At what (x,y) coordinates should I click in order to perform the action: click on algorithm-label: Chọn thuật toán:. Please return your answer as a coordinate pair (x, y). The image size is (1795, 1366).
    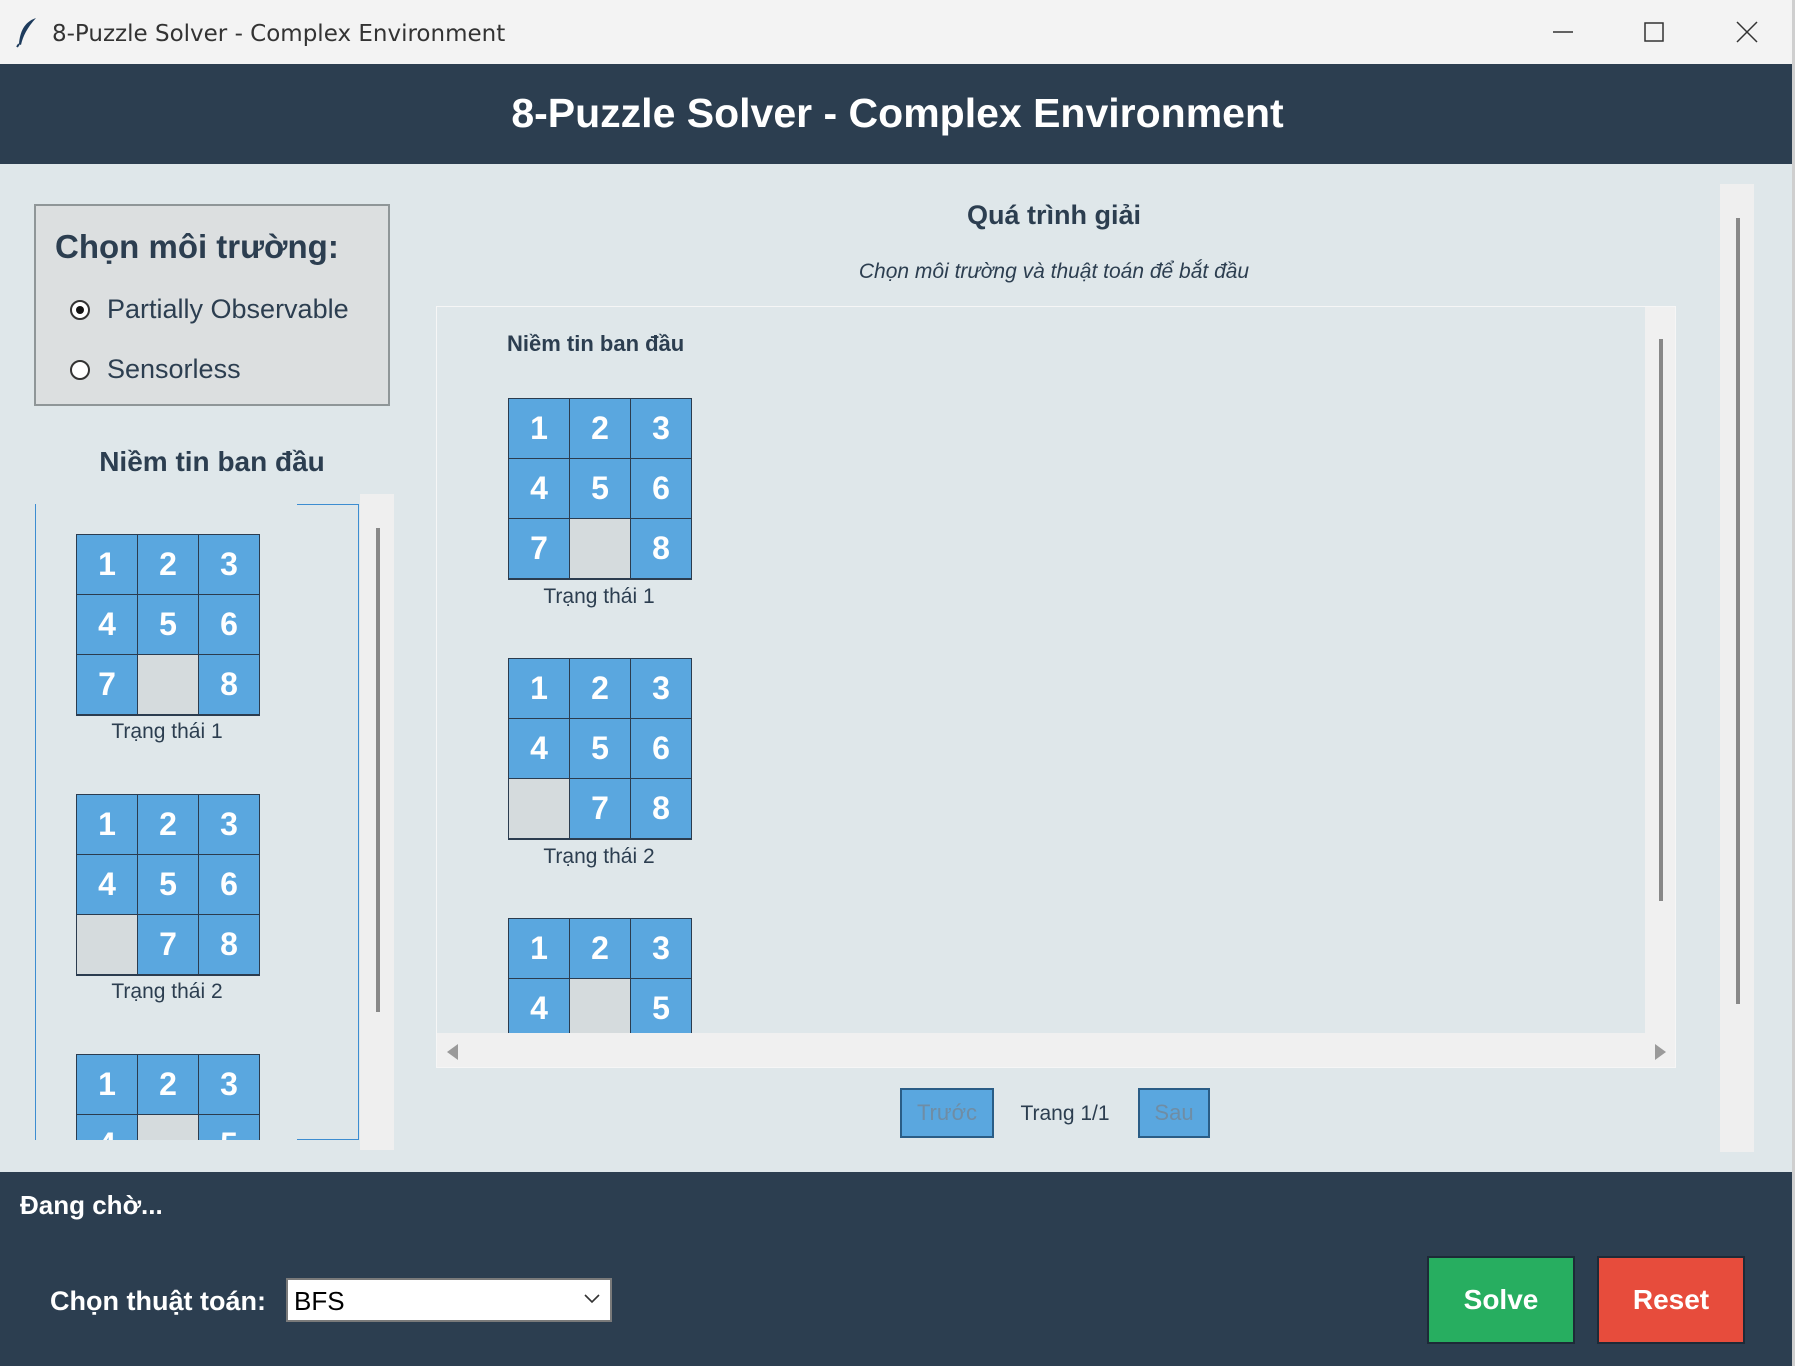
    Looking at the image, I should click on (158, 1301).